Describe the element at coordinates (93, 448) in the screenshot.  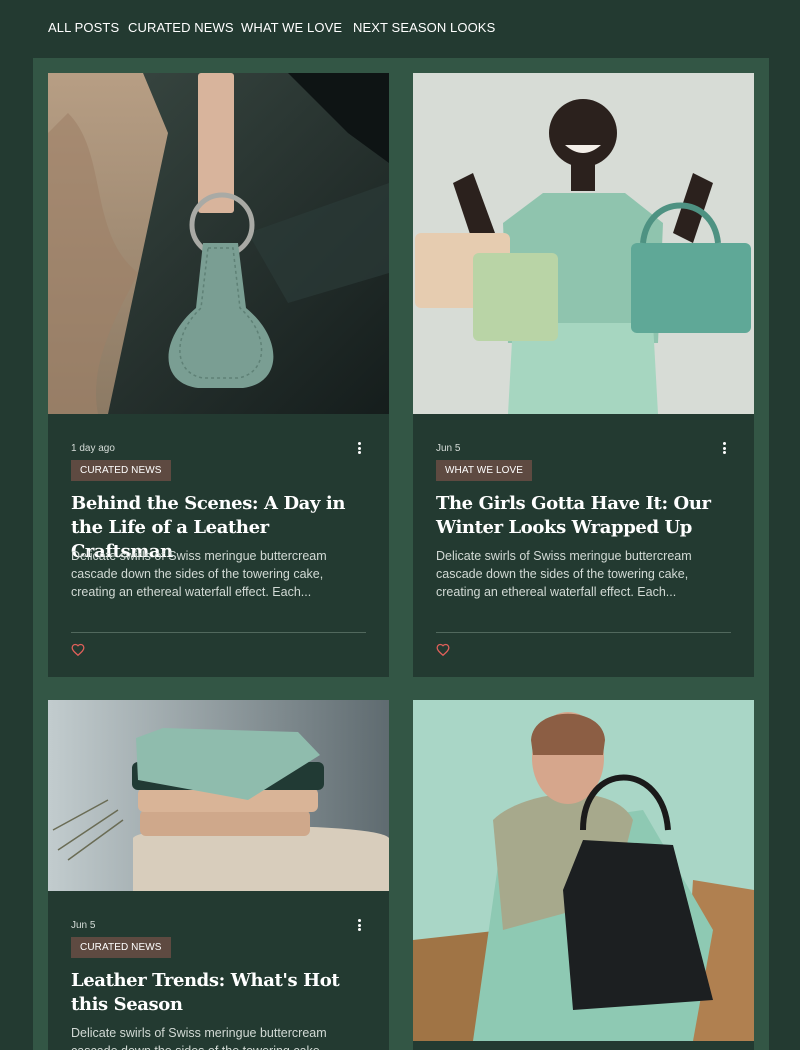
I see `post-date: 1 day ago` at that location.